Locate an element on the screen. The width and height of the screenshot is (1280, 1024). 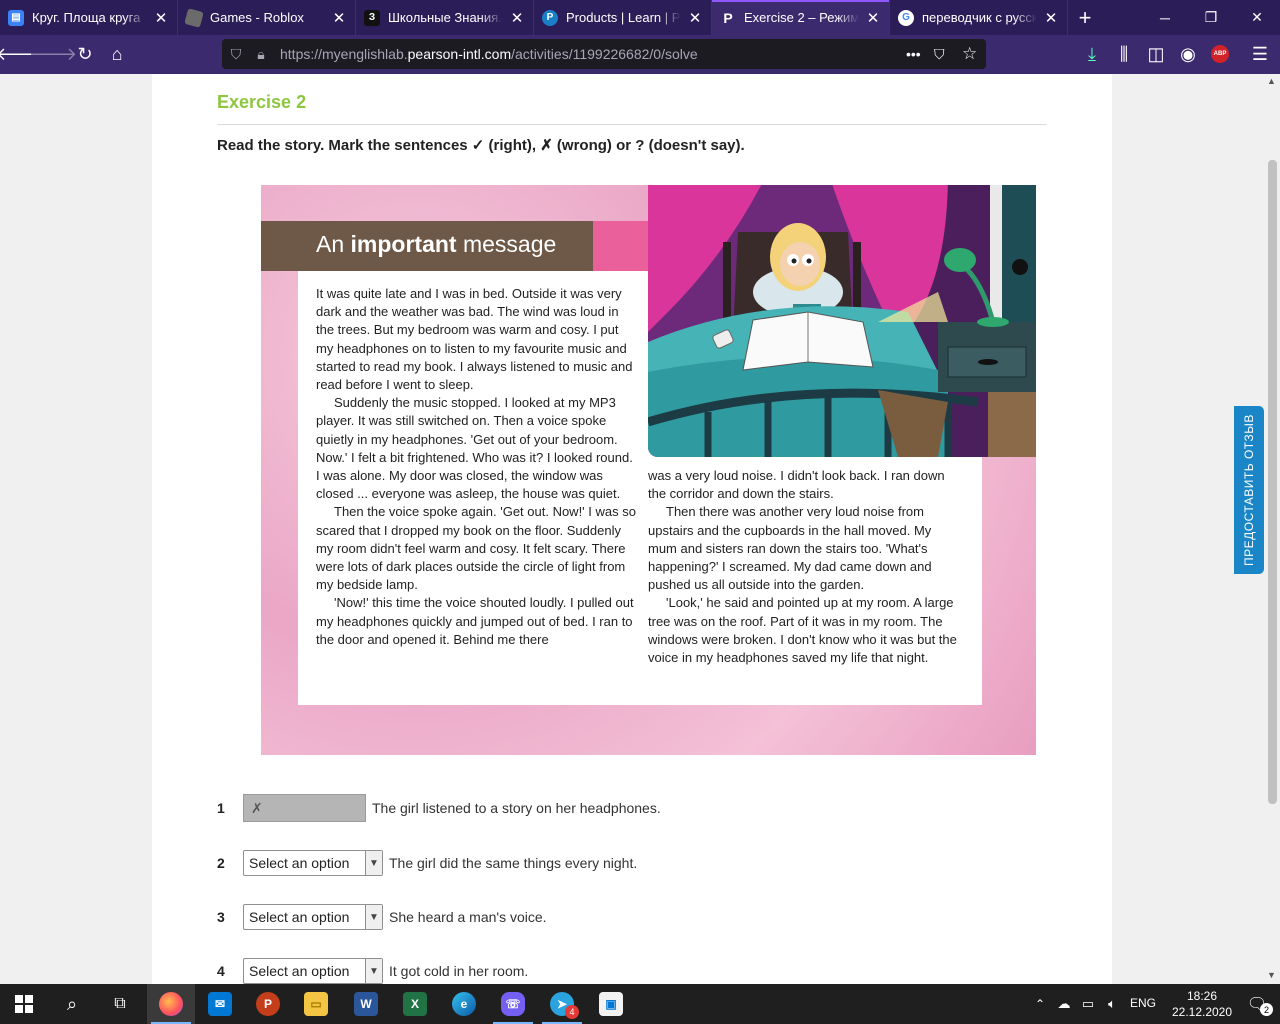
viber-icon: ☏ is located at coordinates (513, 1004).